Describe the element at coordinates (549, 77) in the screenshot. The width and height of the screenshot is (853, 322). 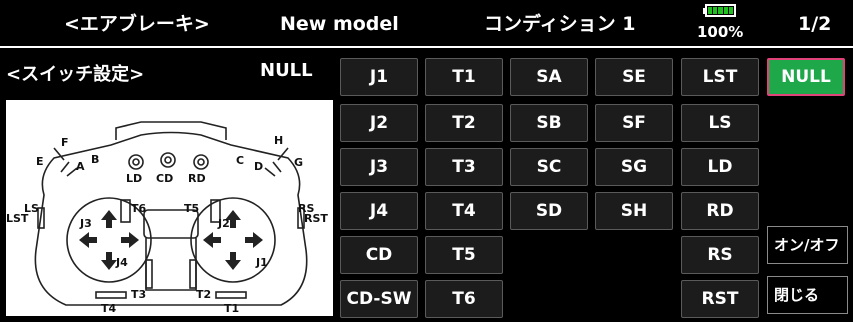
I see `switch-button-sa: SA` at that location.